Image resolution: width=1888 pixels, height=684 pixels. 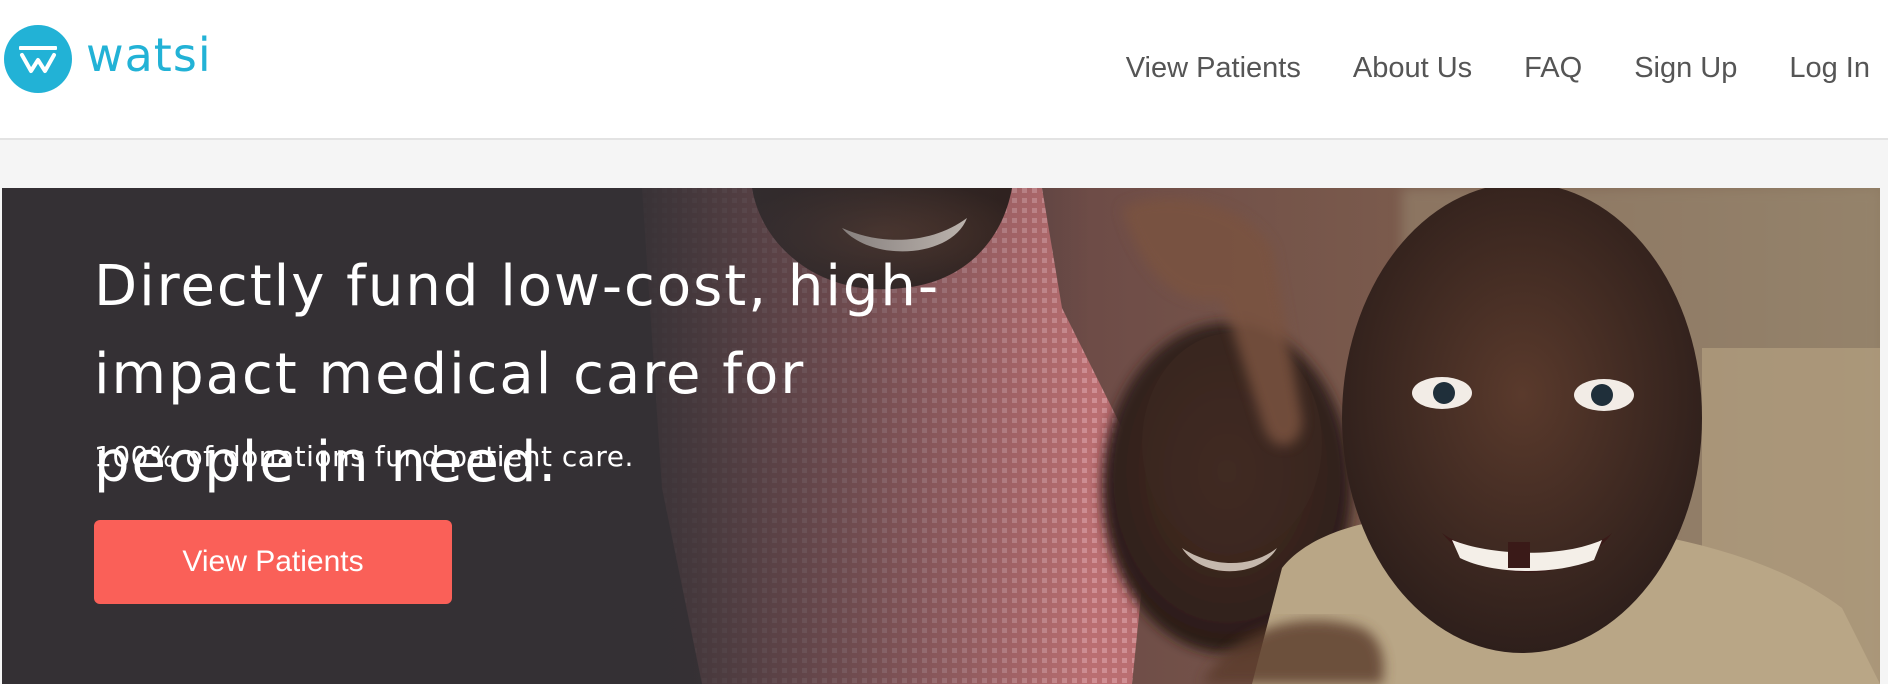 I want to click on watsi-logo: watsi, so click(x=108, y=59).